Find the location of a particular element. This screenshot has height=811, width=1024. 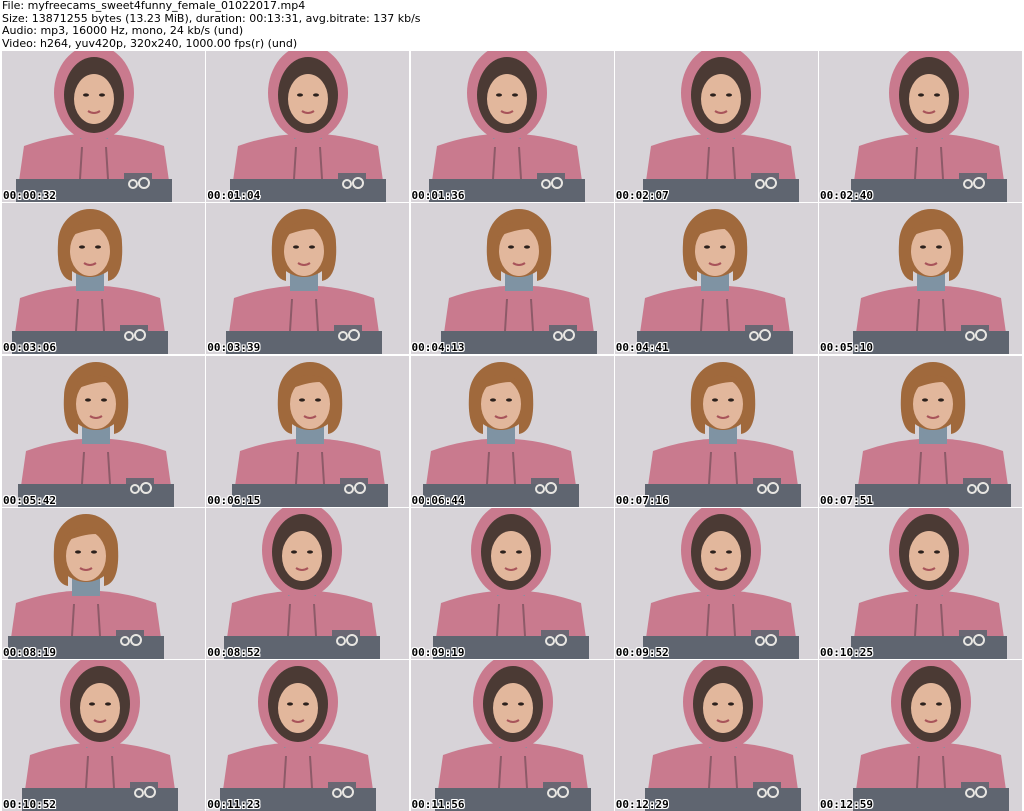

timestamp-label: 00:06:15 is located at coordinates (234, 500).